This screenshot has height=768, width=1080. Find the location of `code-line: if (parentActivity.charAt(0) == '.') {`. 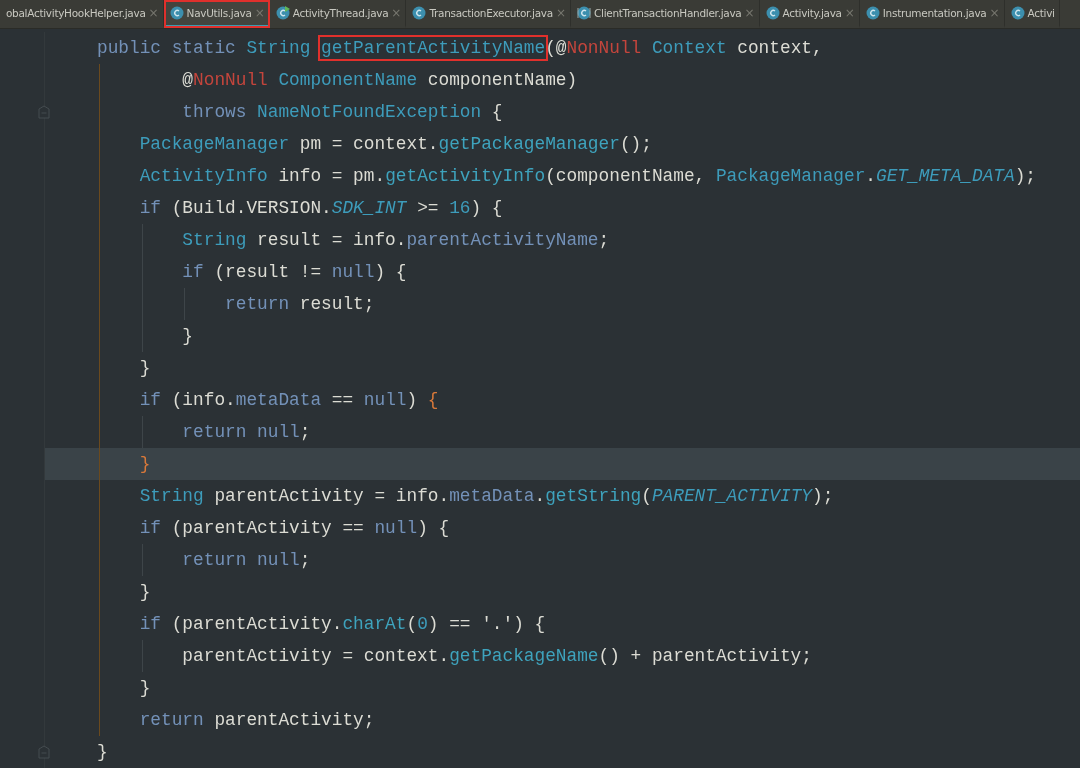

code-line: if (parentActivity.charAt(0) == '.') { is located at coordinates (562, 624).